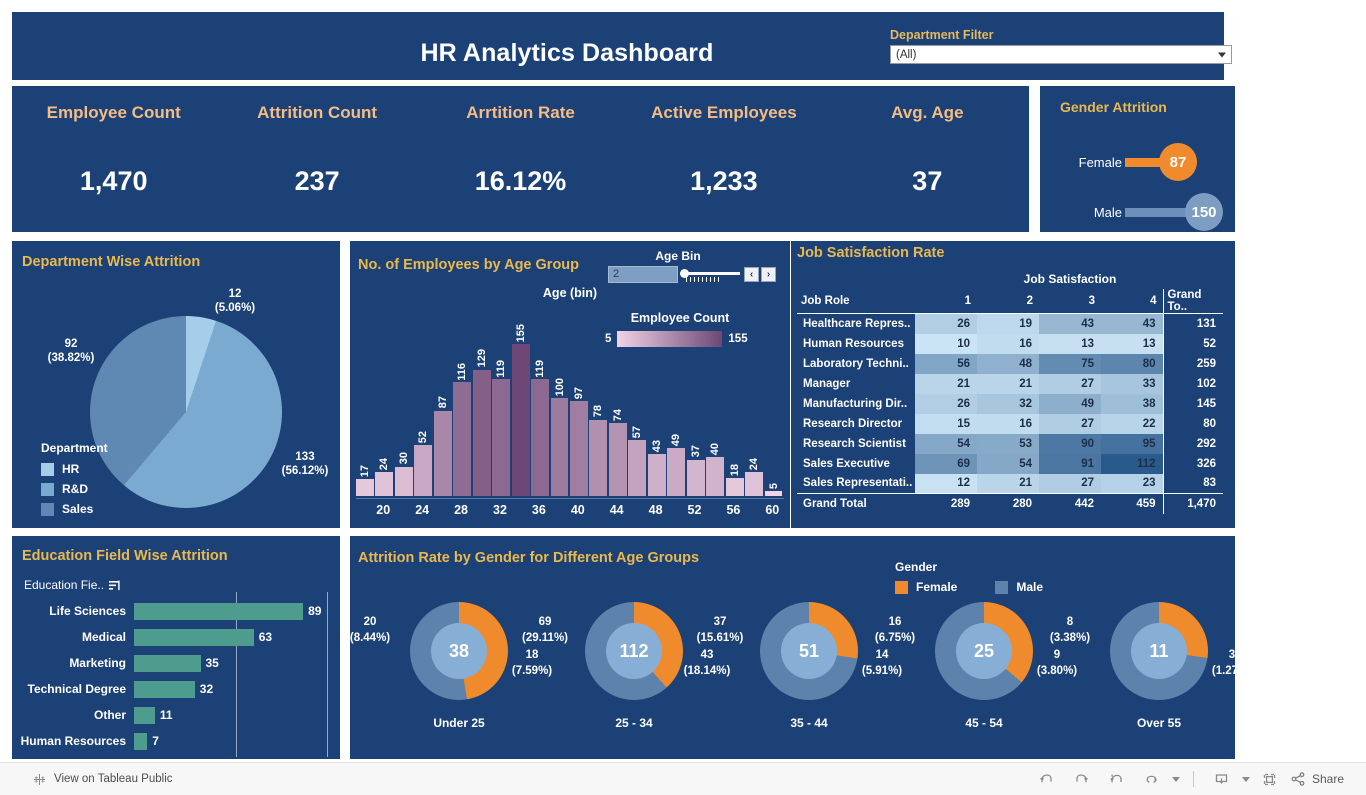  Describe the element at coordinates (1192, 383) in the screenshot. I see `cell-grand-total: 102` at that location.